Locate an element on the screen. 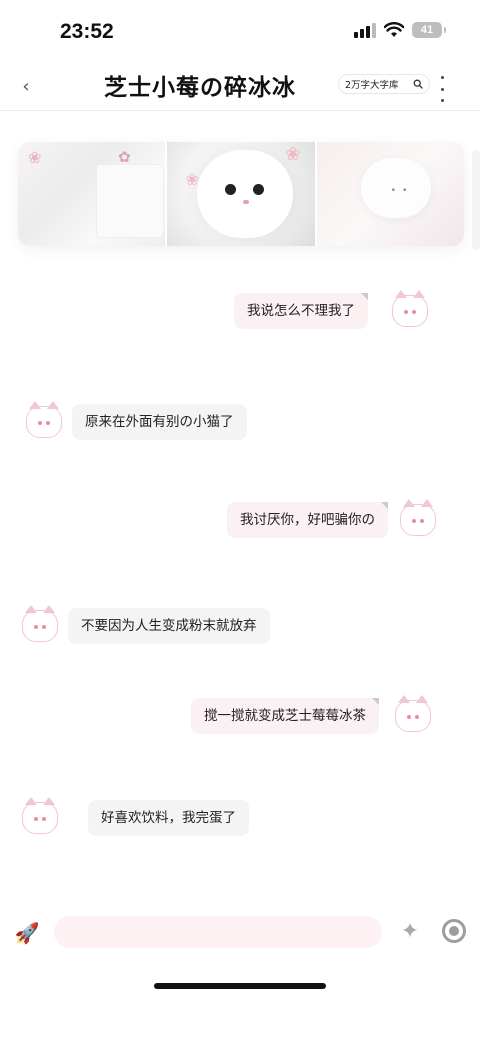 The height and width of the screenshot is (1040, 480). back-chevron-icon: ‹ is located at coordinates (26, 86).